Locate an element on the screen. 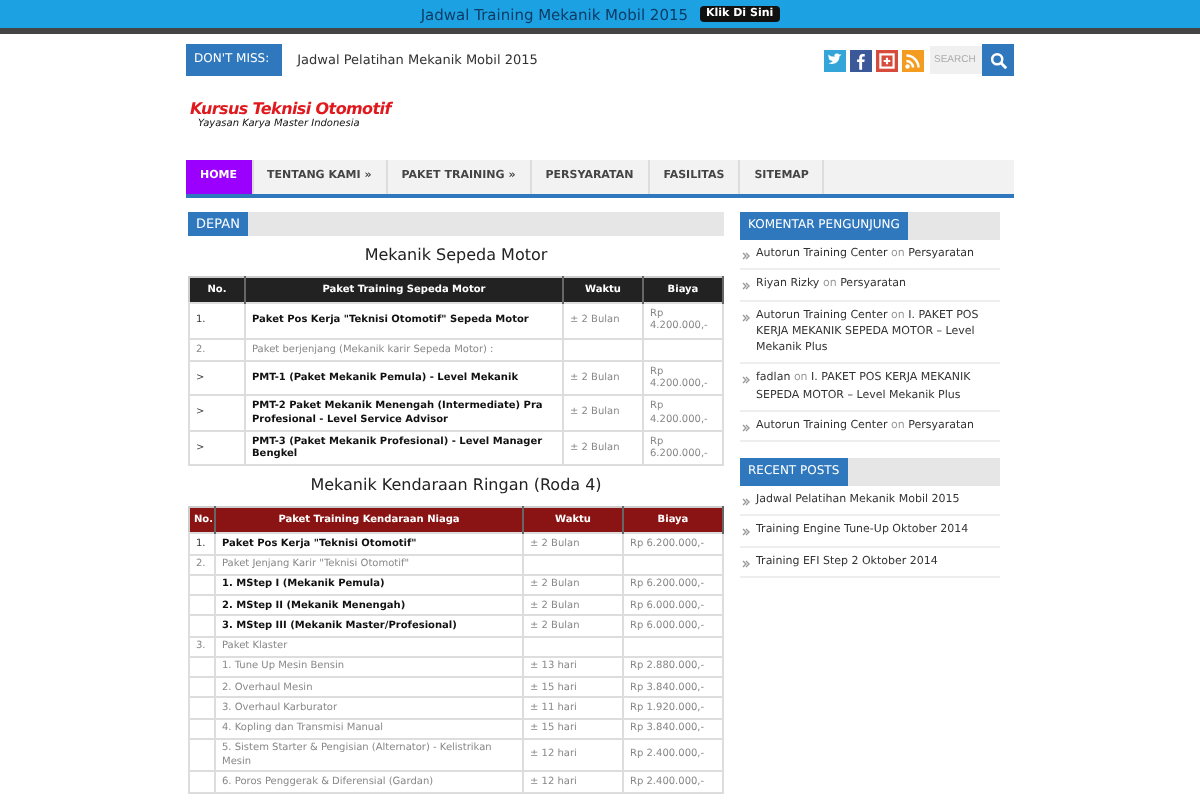  search-icon is located at coordinates (998, 60).